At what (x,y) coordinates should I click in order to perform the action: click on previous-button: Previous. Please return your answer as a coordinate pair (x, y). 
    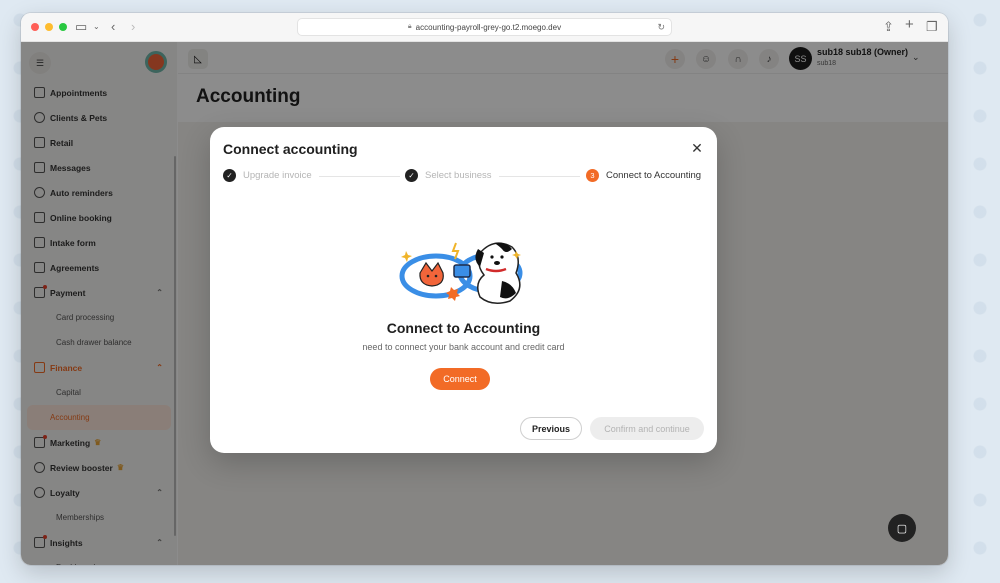
    Looking at the image, I should click on (551, 428).